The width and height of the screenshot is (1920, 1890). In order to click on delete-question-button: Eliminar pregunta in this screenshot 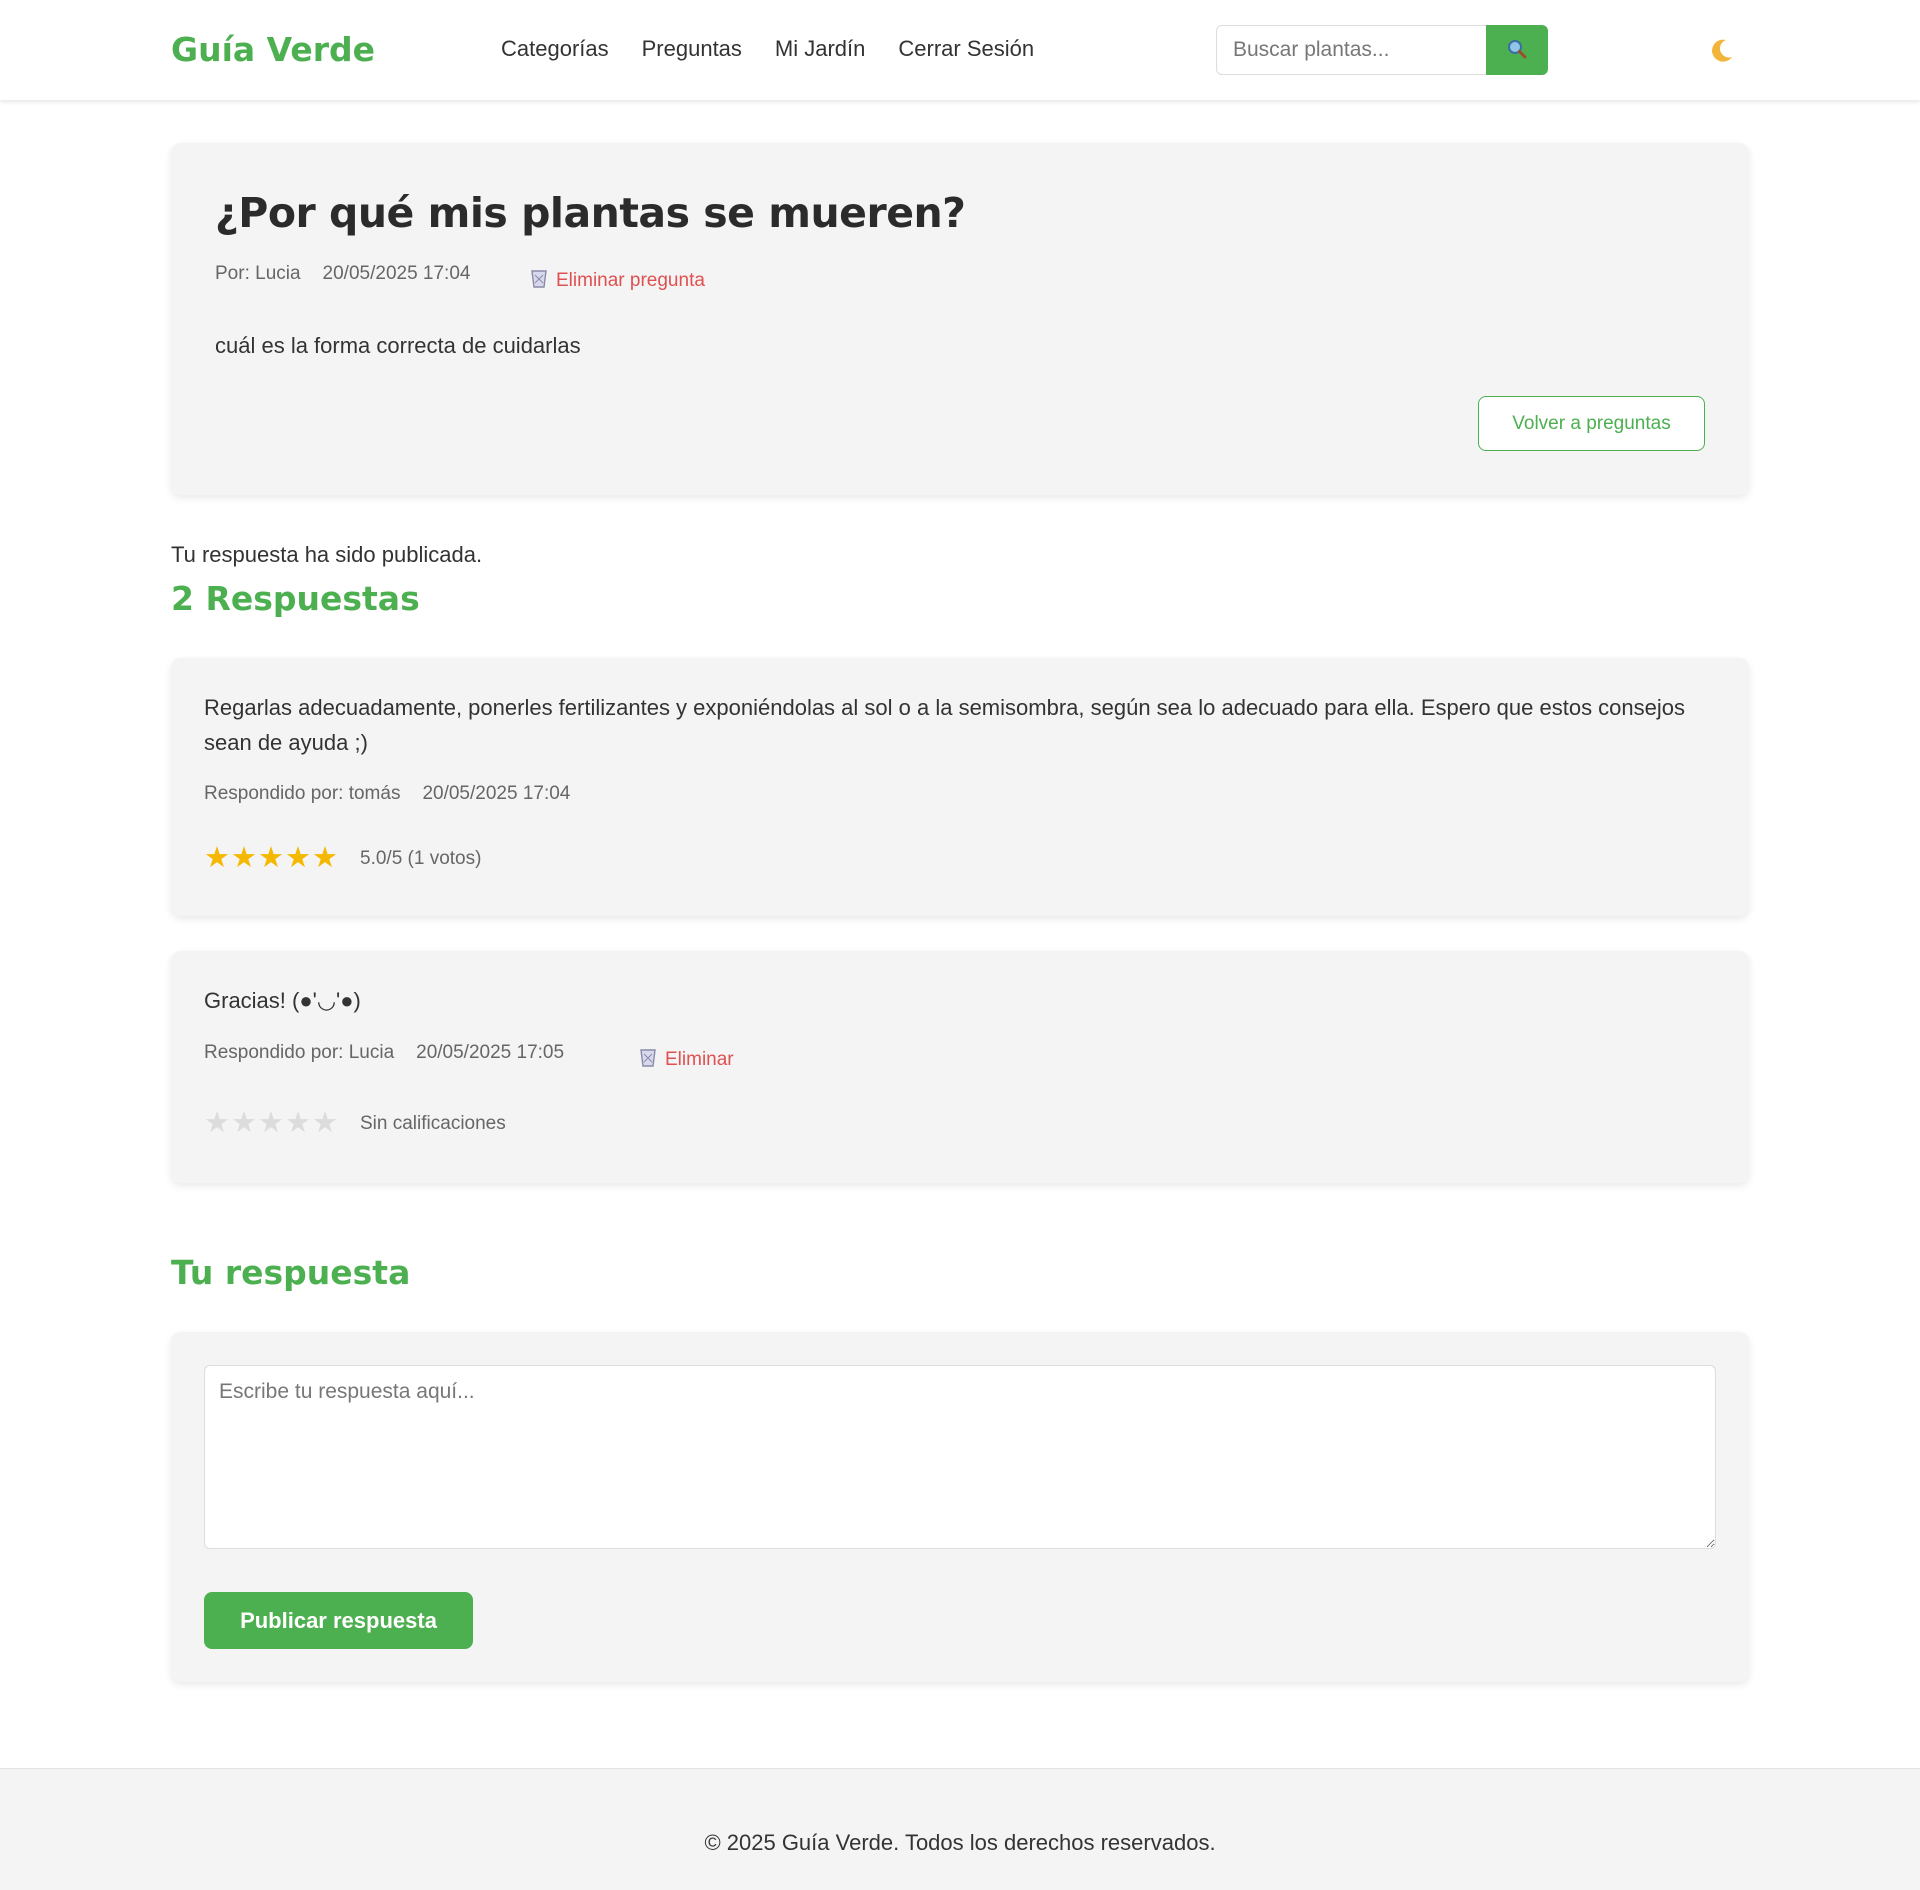, I will do `click(616, 281)`.